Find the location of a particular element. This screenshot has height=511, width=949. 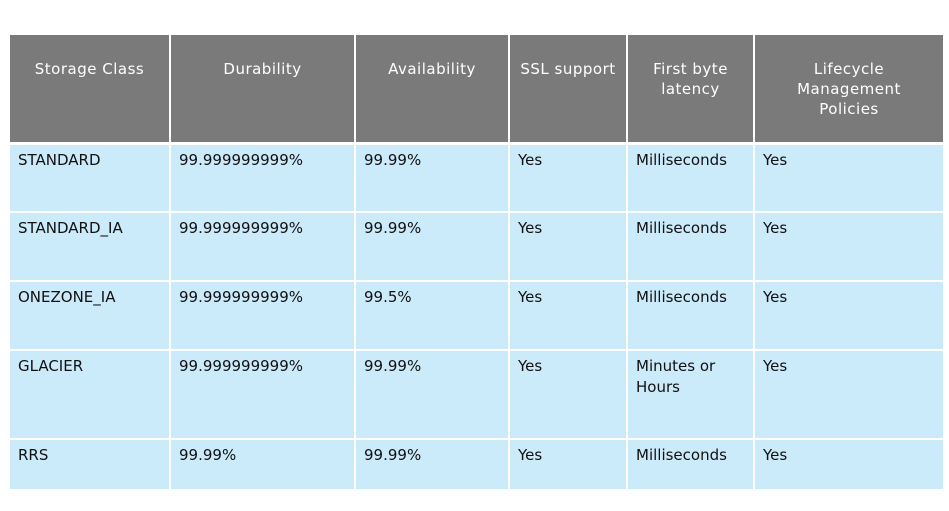

table-row: RRS 99.99% 99.99% Yes Milliseconds Yes is located at coordinates (476, 463).